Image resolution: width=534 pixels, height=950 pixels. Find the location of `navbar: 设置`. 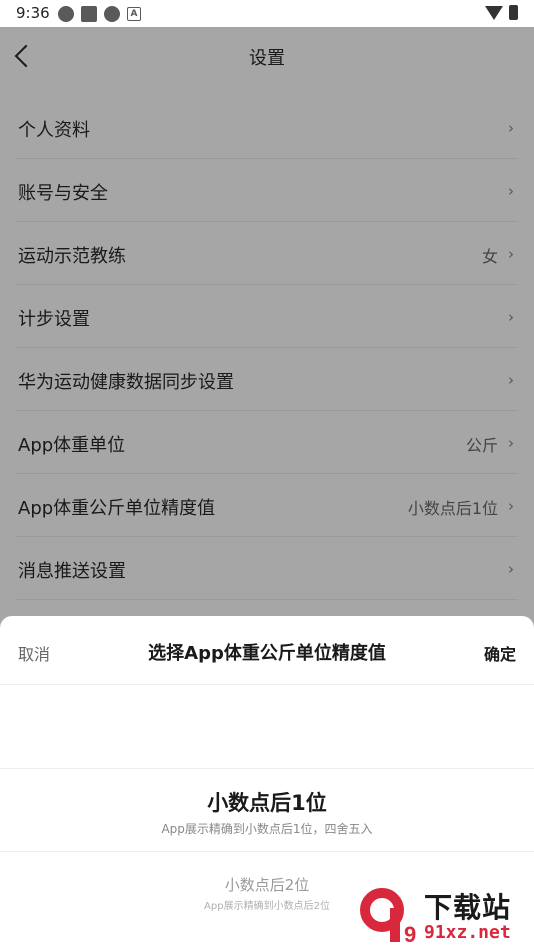

navbar: 设置 is located at coordinates (267, 56).